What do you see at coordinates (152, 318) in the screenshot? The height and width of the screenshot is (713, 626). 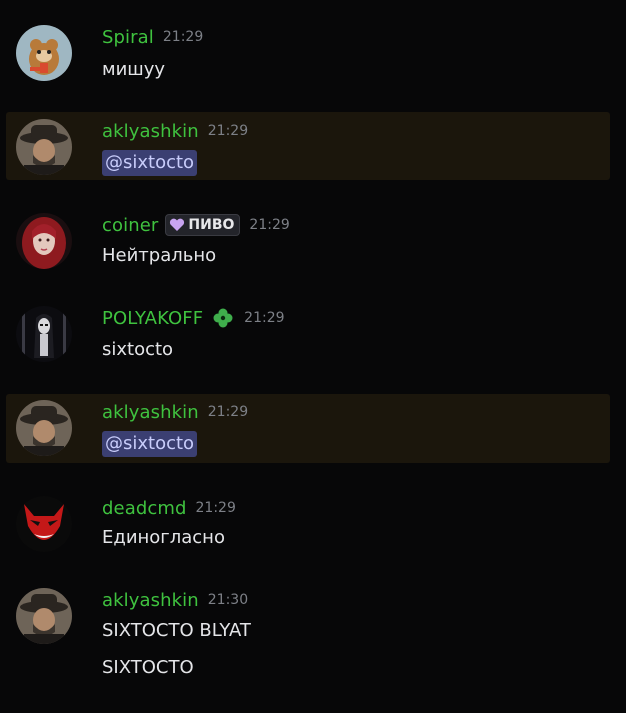 I see `username: POLYAKOFF` at bounding box center [152, 318].